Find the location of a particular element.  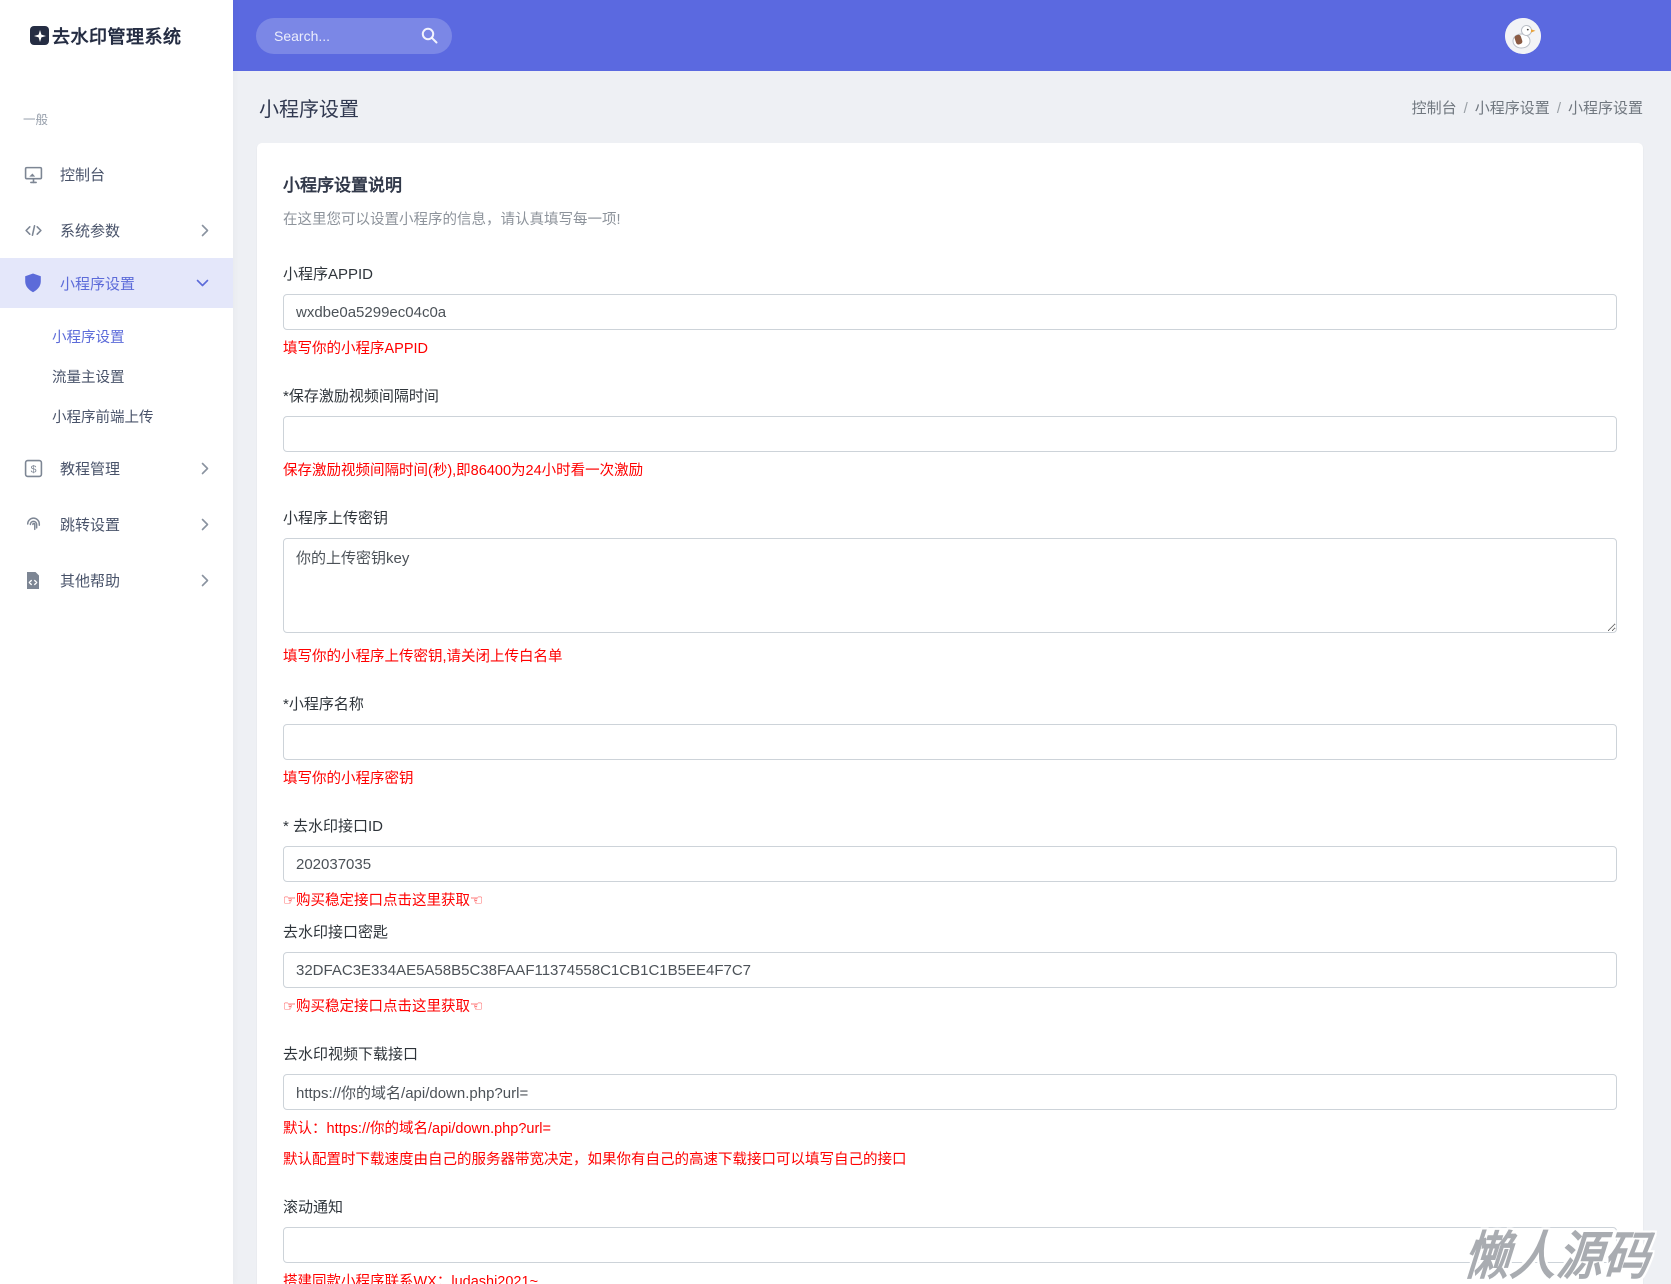

form-field-scroll-notice: 滚动通知 搭建同款小程序联系WX：ludashi2021~ is located at coordinates (950, 1240).